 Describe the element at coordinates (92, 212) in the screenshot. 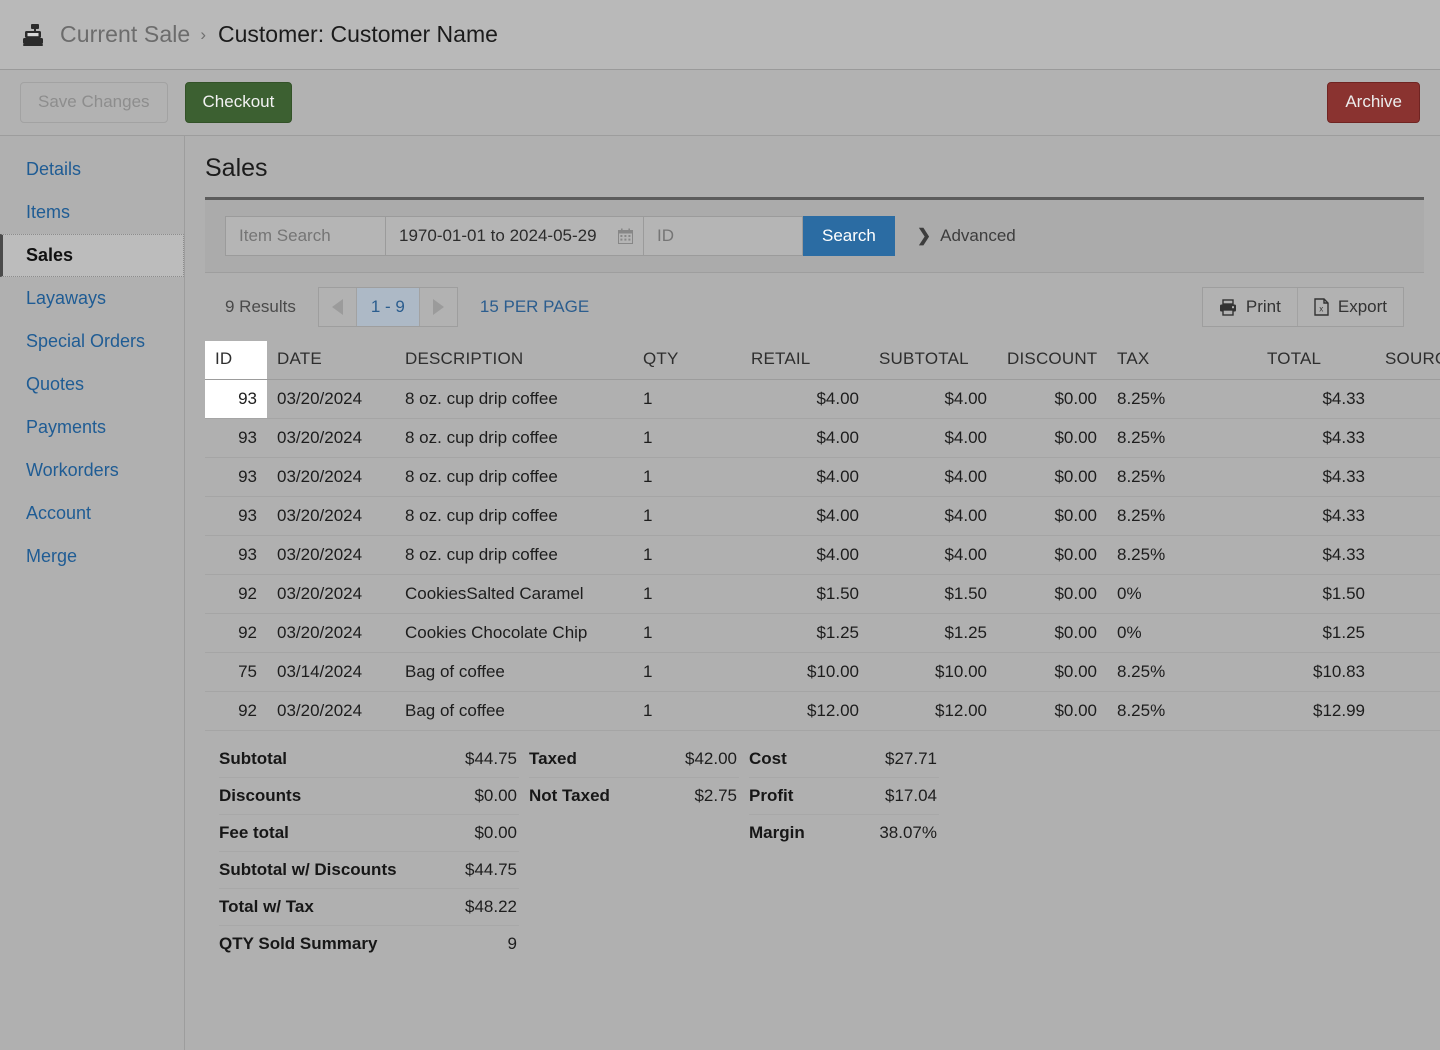

I see `sidebar-item-items: Items` at that location.